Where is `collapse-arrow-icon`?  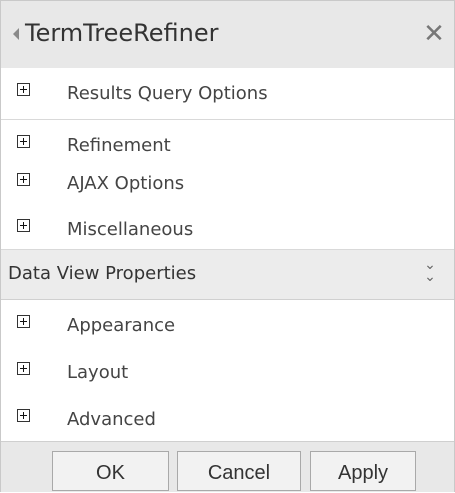 collapse-arrow-icon is located at coordinates (16, 34).